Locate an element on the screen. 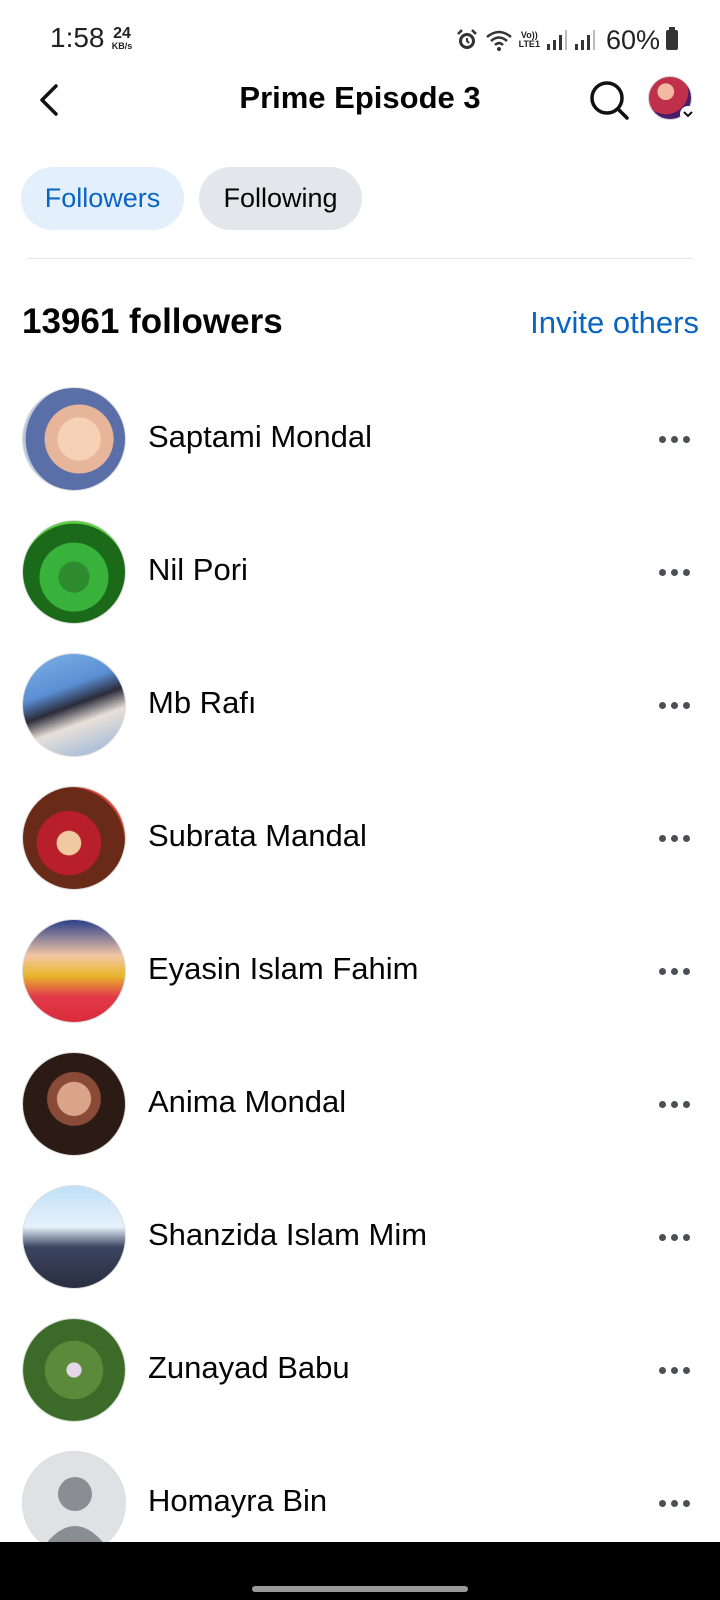  status-icons: Vo)) LTE1 60% is located at coordinates (566, 40).